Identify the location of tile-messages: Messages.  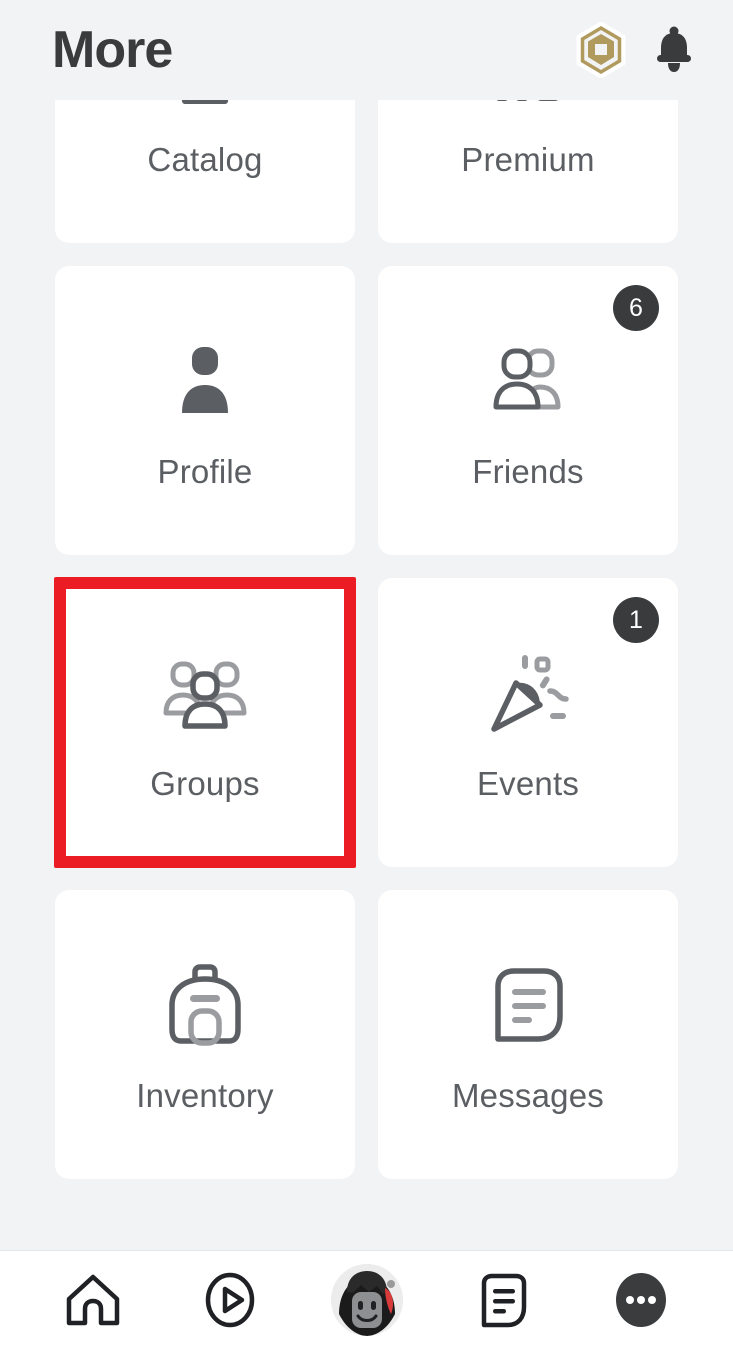
(528, 1034).